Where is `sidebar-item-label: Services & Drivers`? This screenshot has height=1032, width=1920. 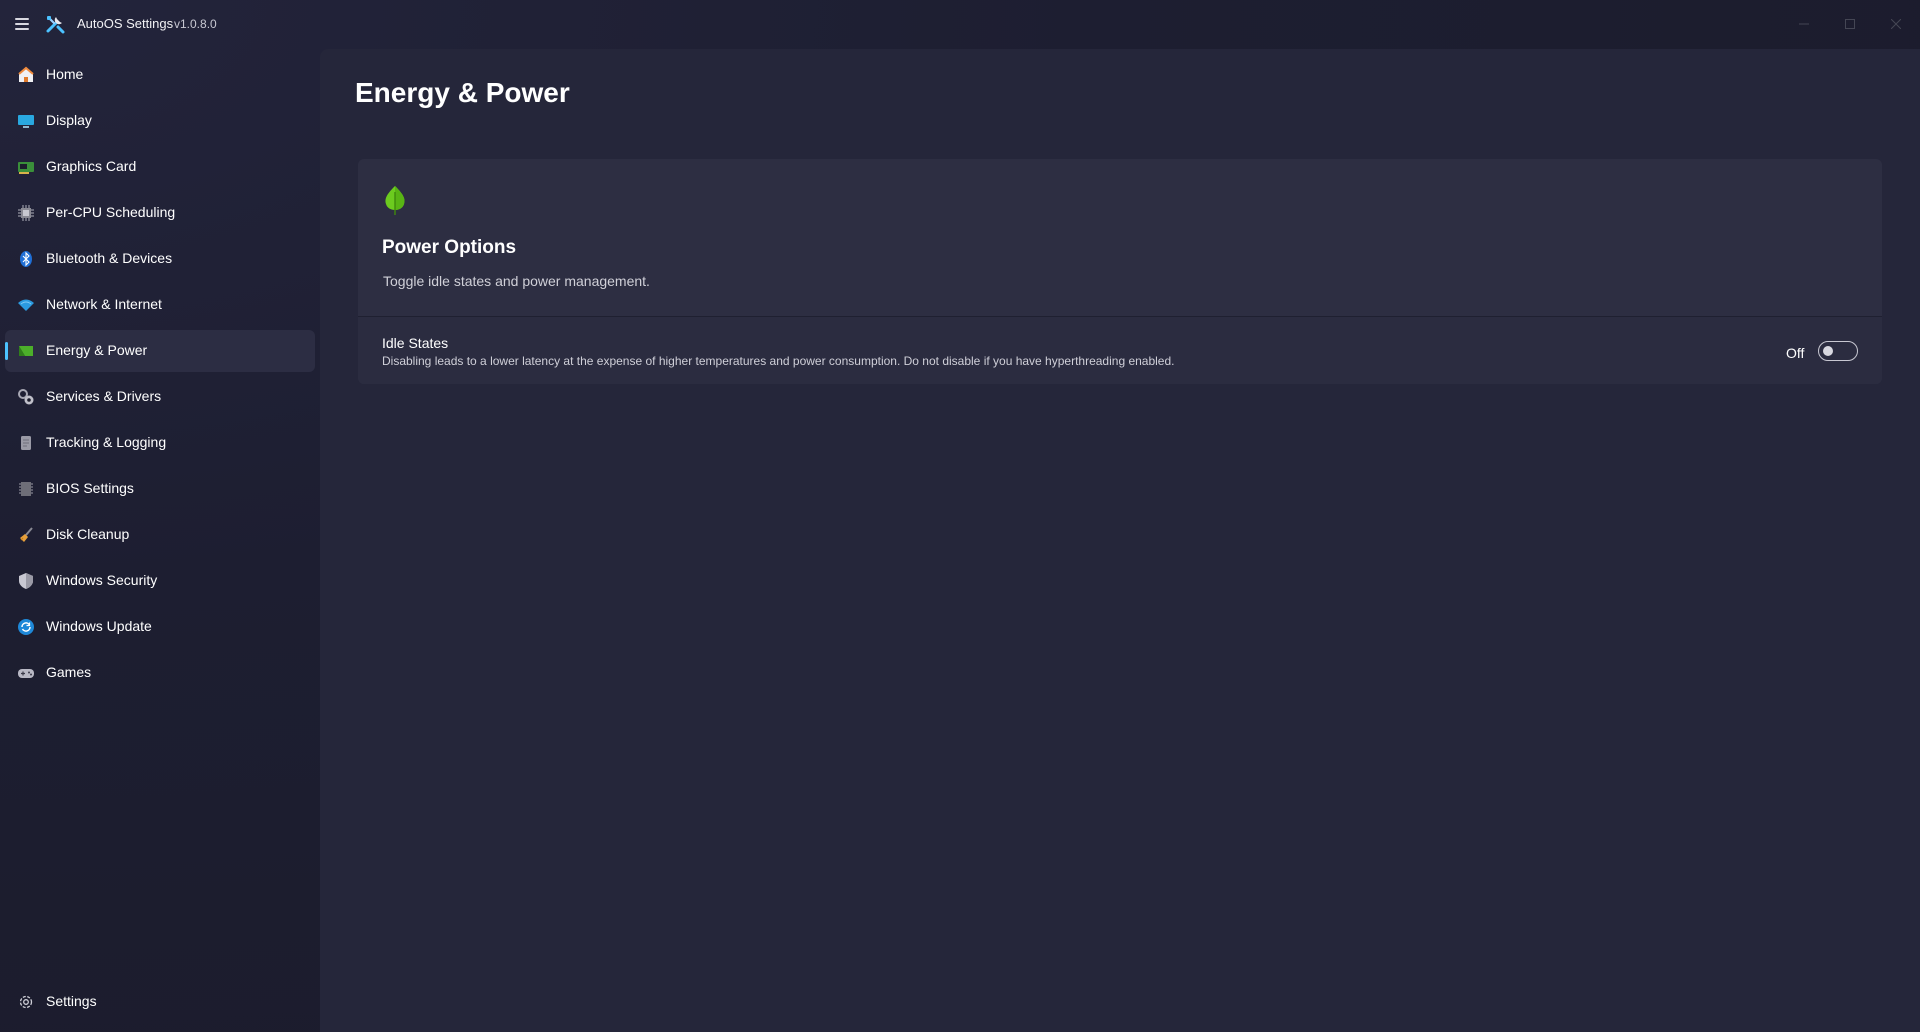 sidebar-item-label: Services & Drivers is located at coordinates (104, 396).